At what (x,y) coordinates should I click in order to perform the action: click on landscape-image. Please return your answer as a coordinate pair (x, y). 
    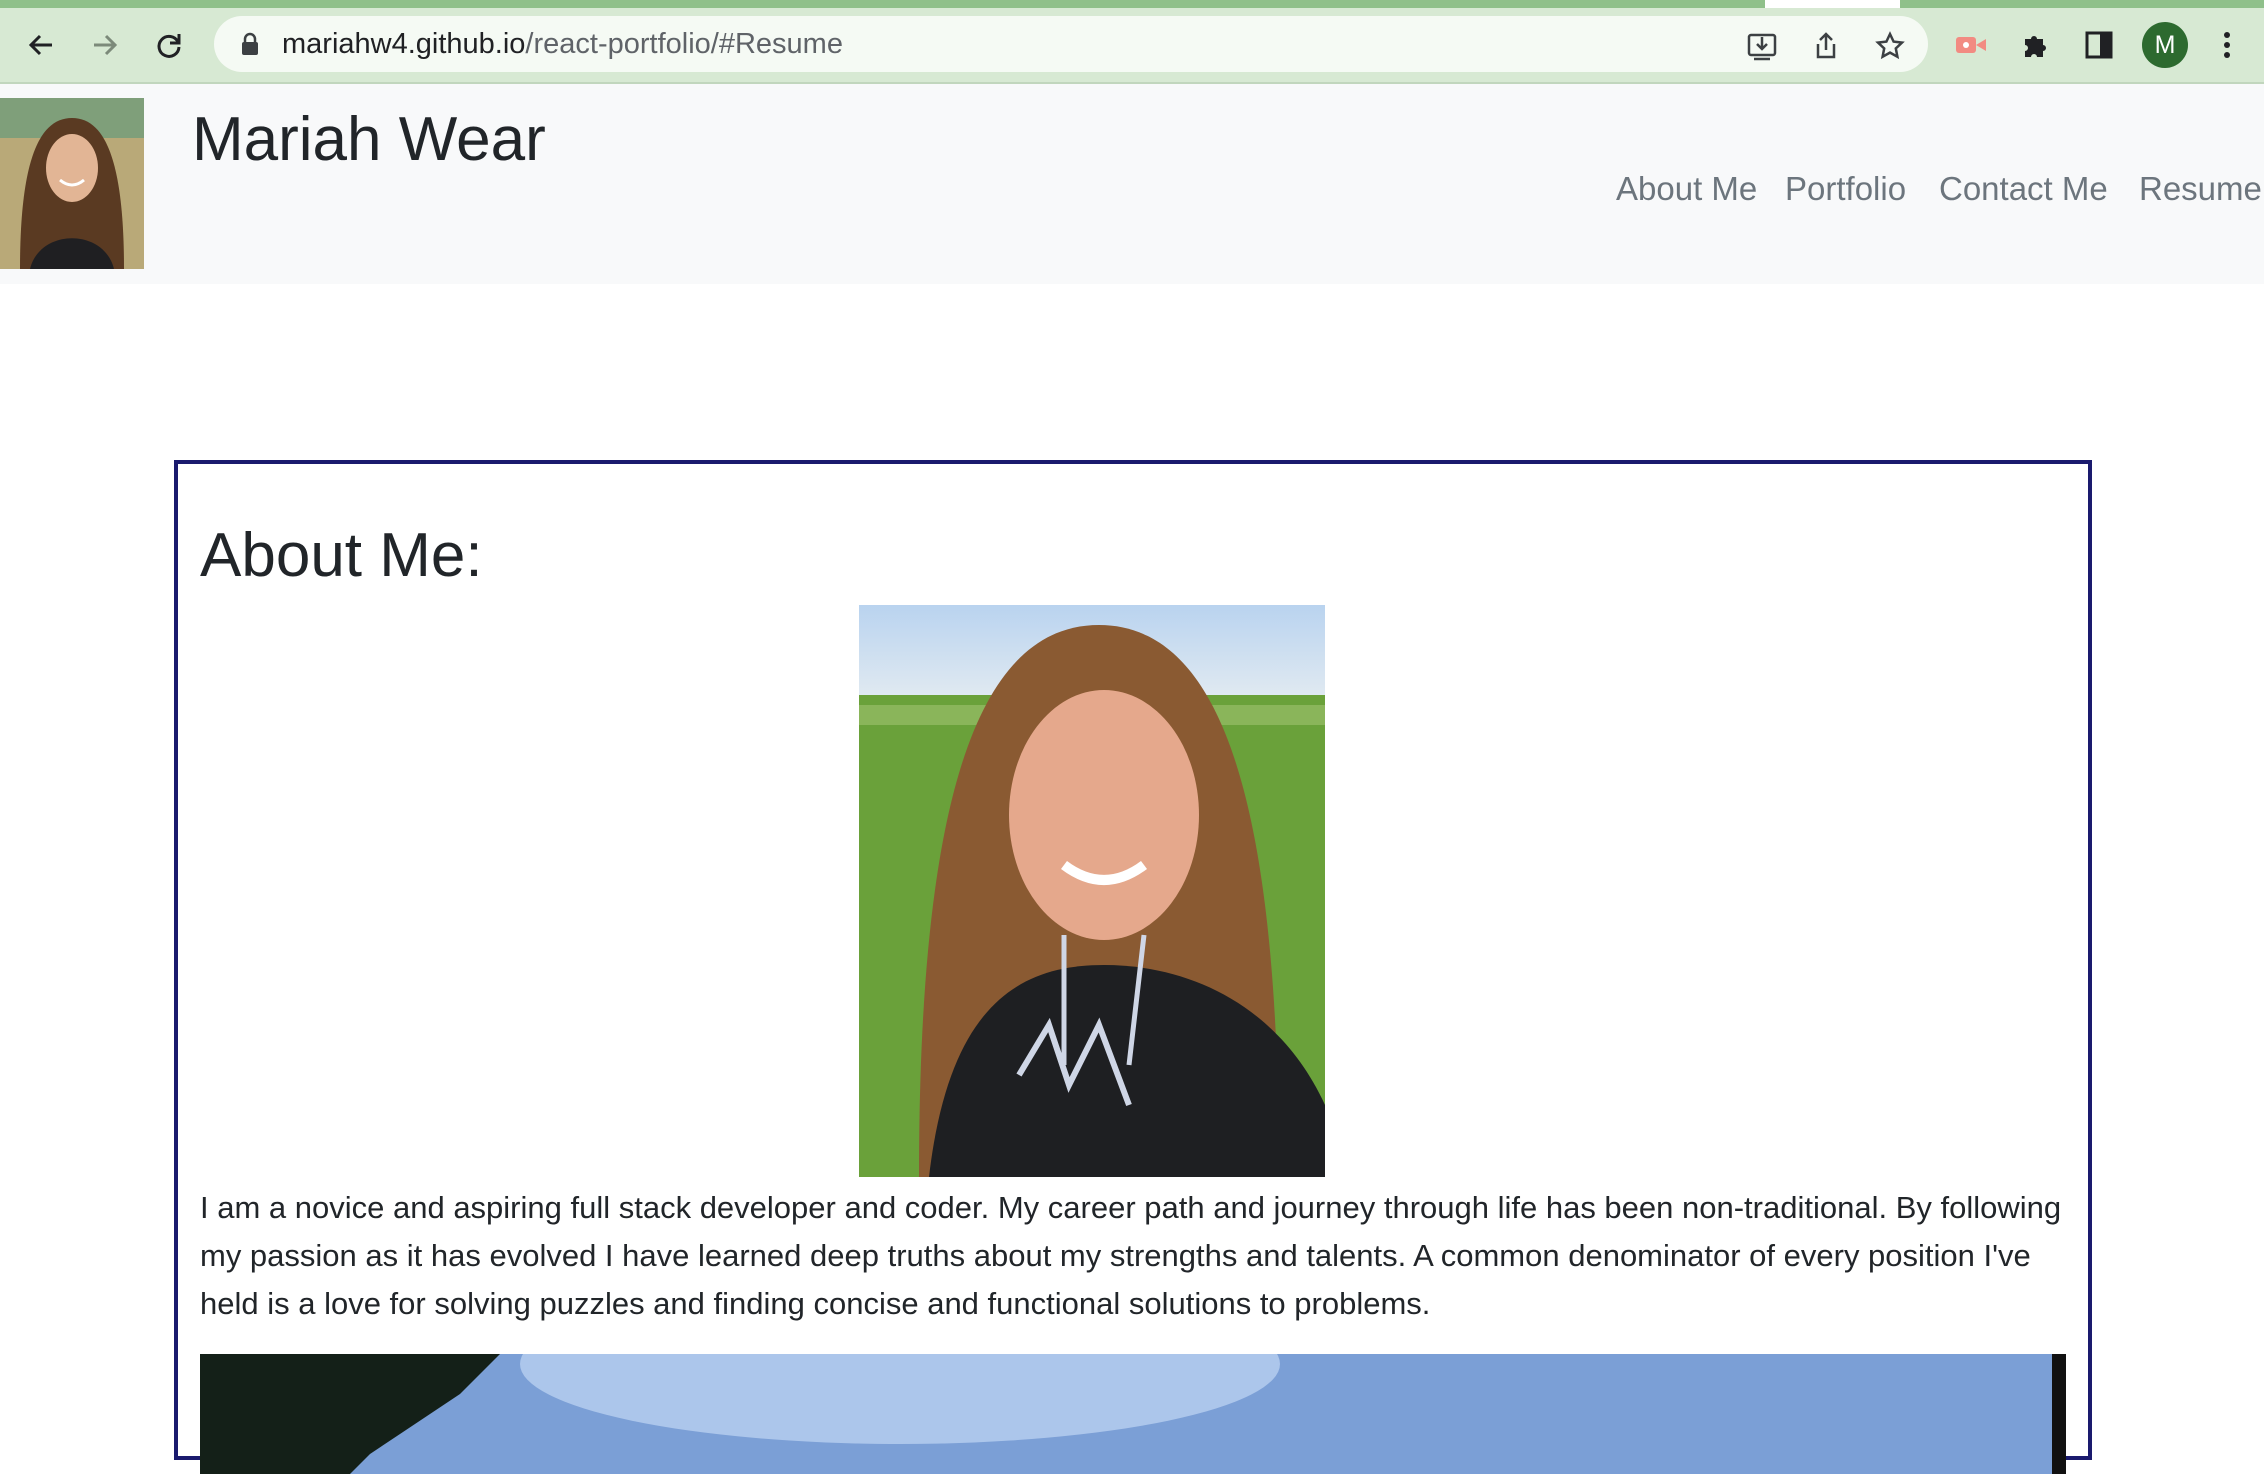
    Looking at the image, I should click on (1133, 1414).